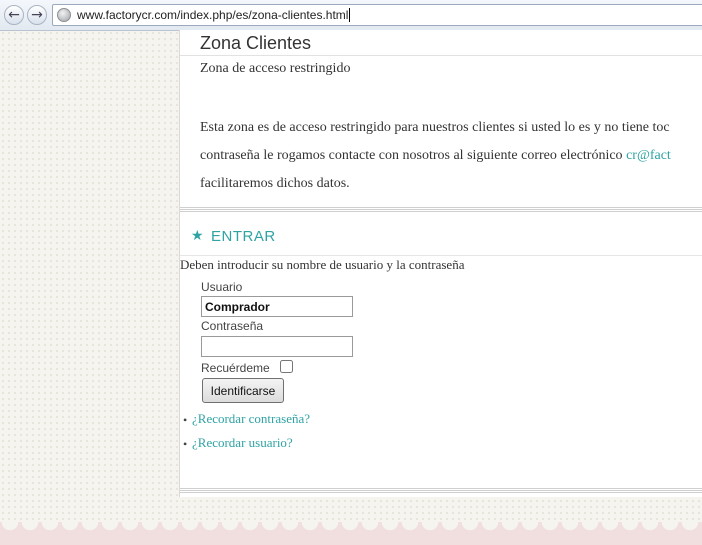 This screenshot has width=702, height=545. What do you see at coordinates (235, 368) in the screenshot?
I see `remember-label: Recuérdeme` at bounding box center [235, 368].